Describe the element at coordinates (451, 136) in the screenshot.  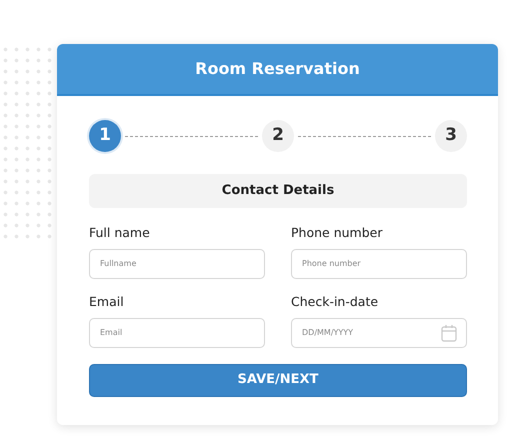
I see `step-indicator: 3` at that location.